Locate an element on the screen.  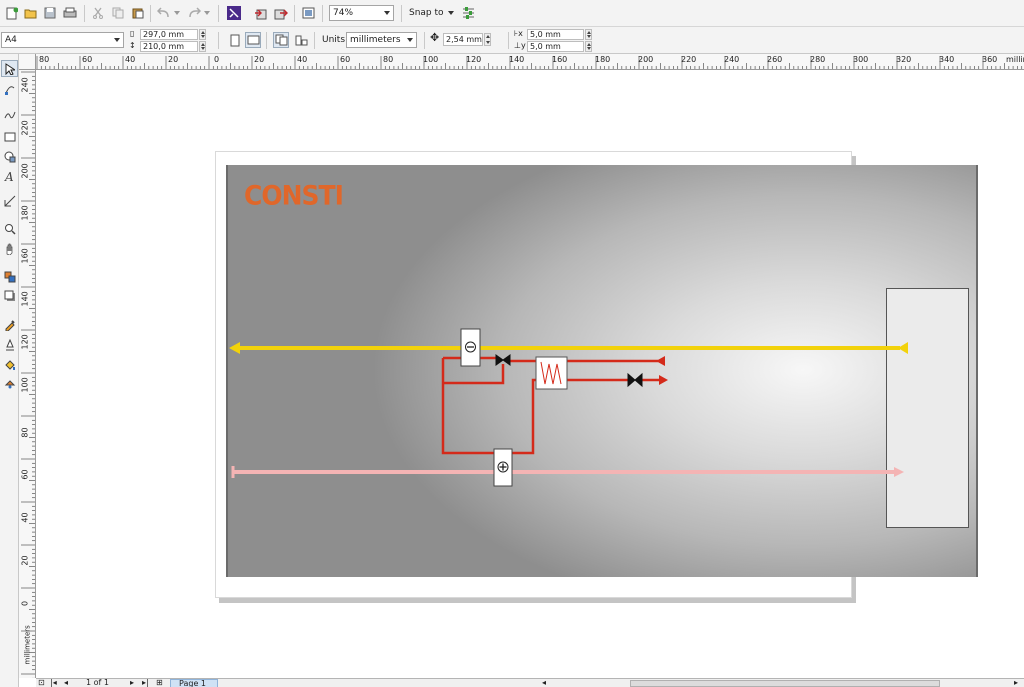
pan-tool-icon is located at coordinates (9, 248).